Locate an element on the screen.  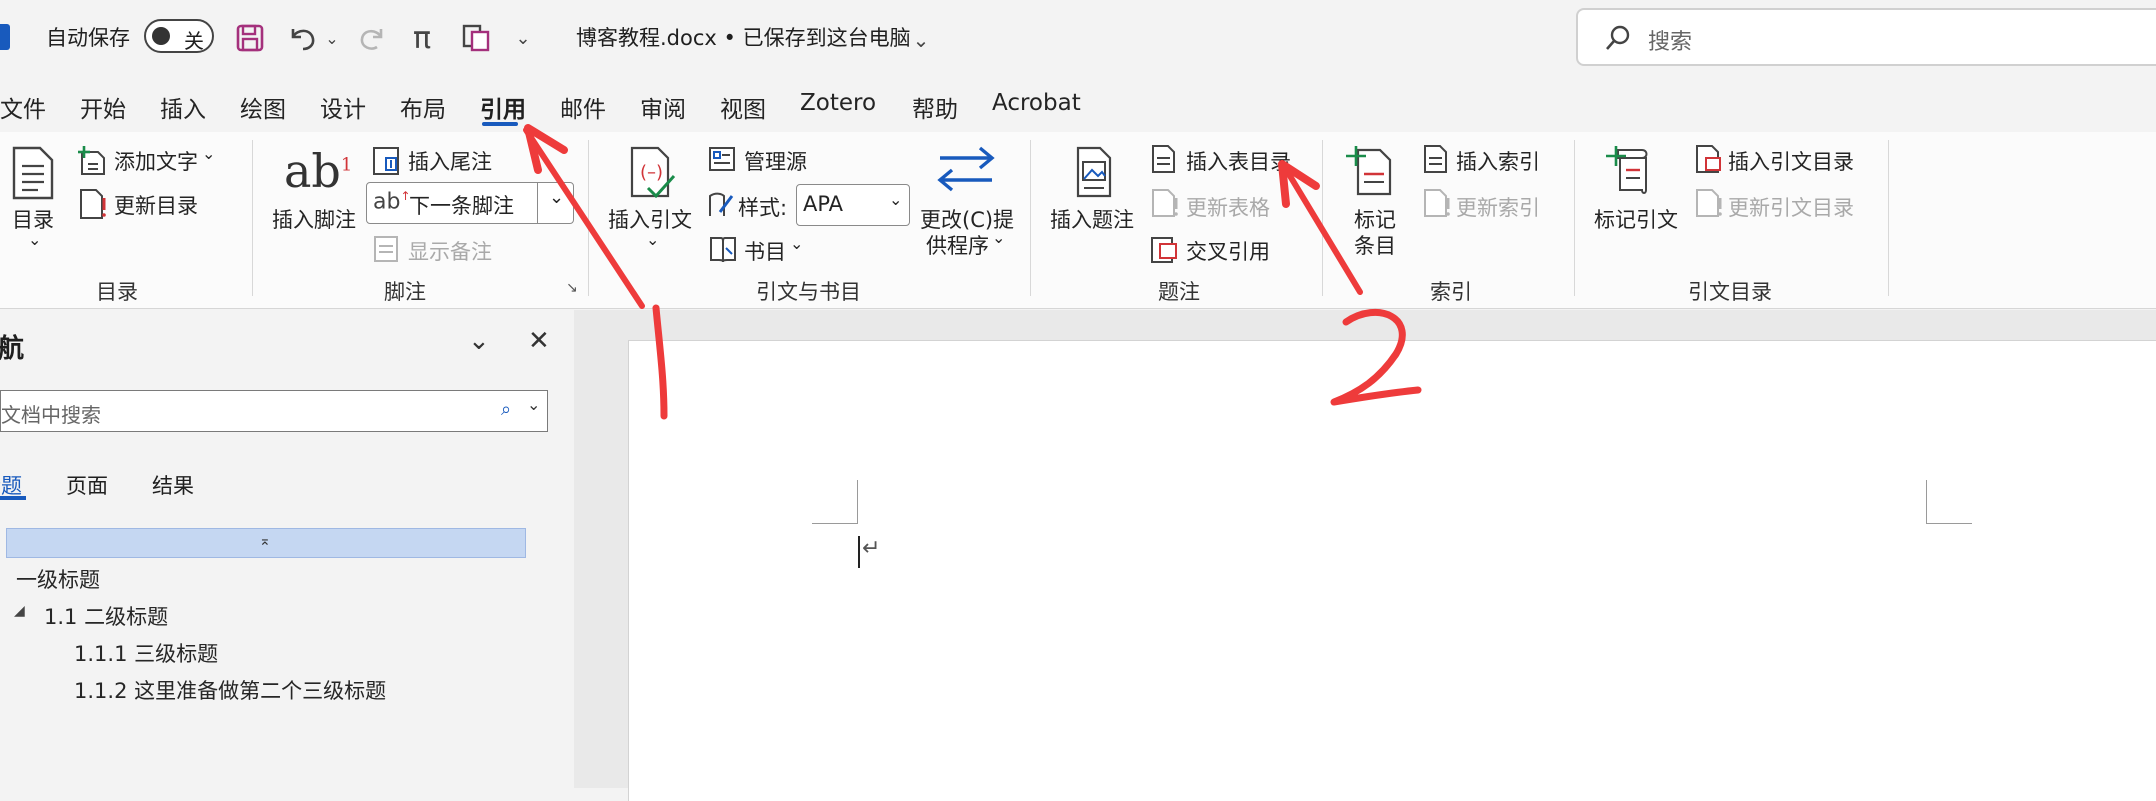
nav-close-icon: ✕ is located at coordinates (539, 341).